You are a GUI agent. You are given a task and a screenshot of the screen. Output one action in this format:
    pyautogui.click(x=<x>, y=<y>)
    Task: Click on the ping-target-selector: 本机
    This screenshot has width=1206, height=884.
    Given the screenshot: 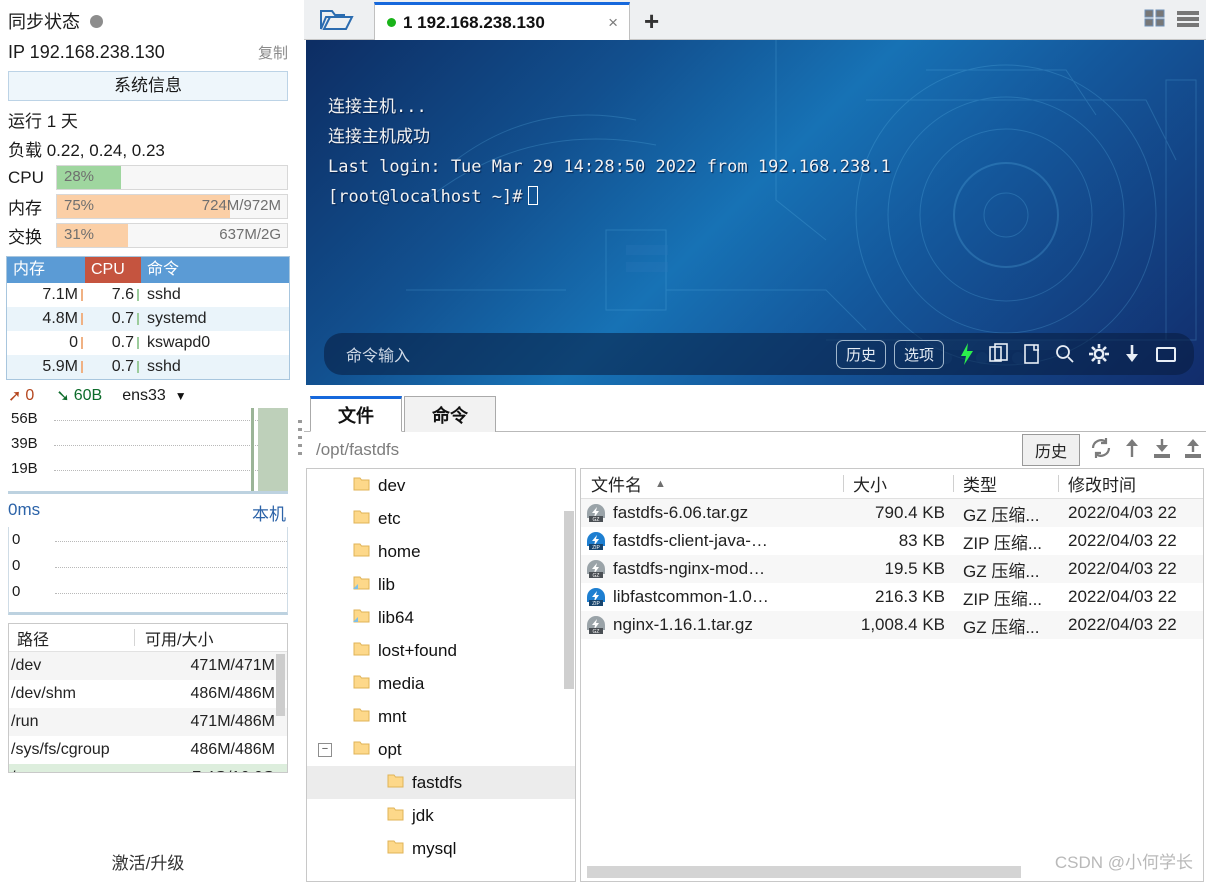 What is the action you would take?
    pyautogui.click(x=269, y=512)
    